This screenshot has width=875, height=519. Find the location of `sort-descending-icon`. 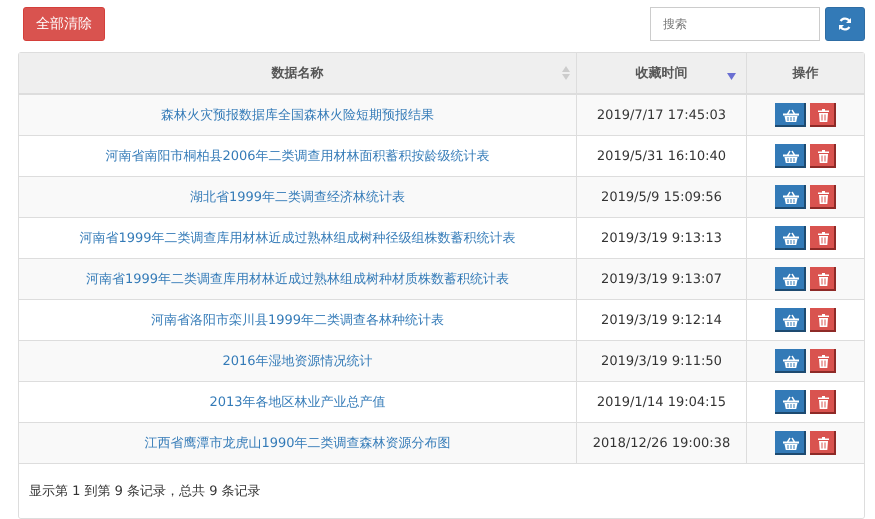

sort-descending-icon is located at coordinates (731, 76).